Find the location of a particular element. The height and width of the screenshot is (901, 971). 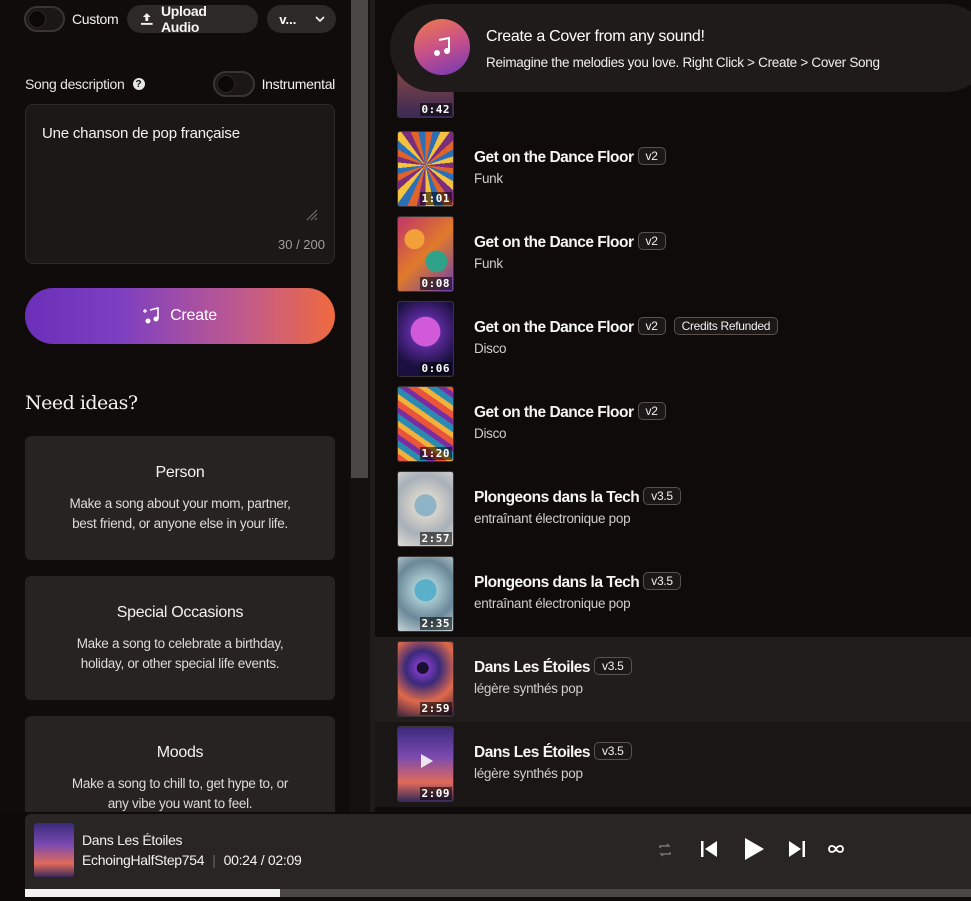

left-scrollbar-thumb is located at coordinates (359, 239).